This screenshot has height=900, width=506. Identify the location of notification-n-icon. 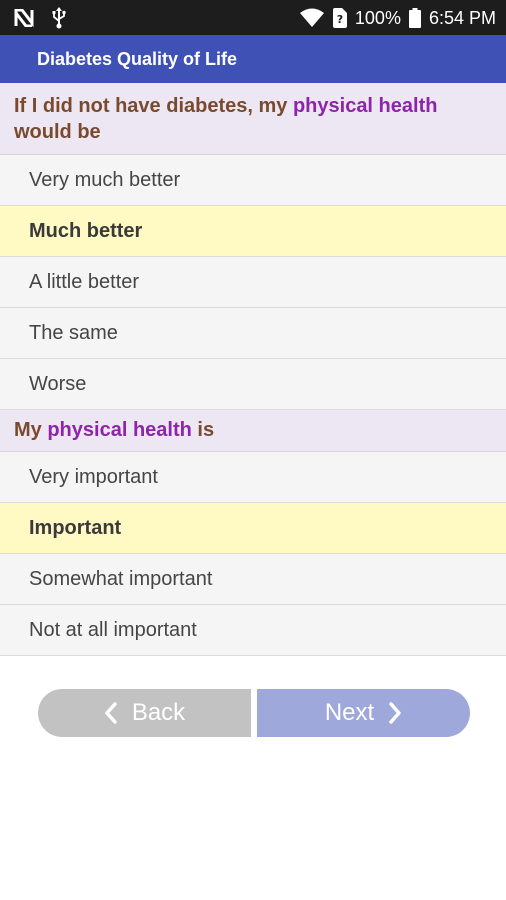
(24, 17).